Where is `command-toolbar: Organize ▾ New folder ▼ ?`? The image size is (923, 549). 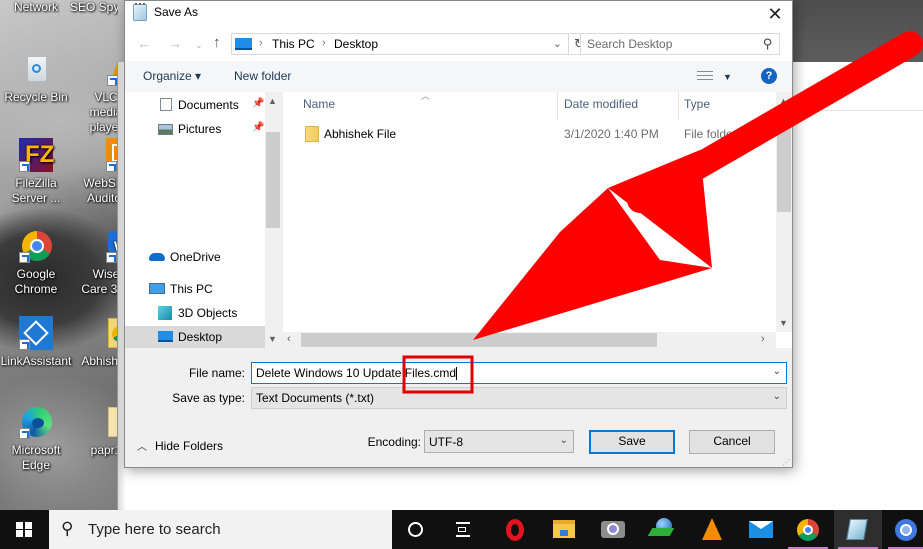
command-toolbar: Organize ▾ New folder ▼ ? is located at coordinates (458, 76).